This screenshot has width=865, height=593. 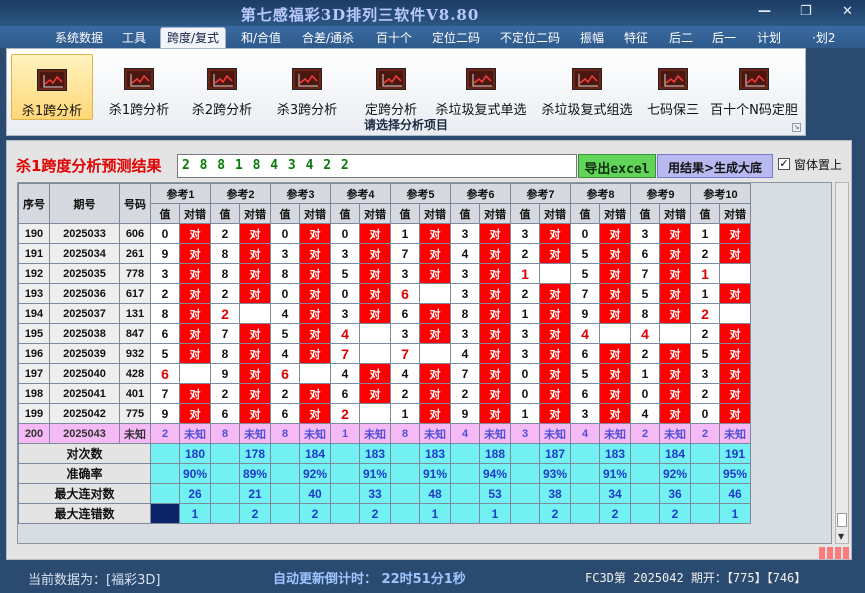 I want to click on menu-item-10: 后二, so click(x=681, y=37).